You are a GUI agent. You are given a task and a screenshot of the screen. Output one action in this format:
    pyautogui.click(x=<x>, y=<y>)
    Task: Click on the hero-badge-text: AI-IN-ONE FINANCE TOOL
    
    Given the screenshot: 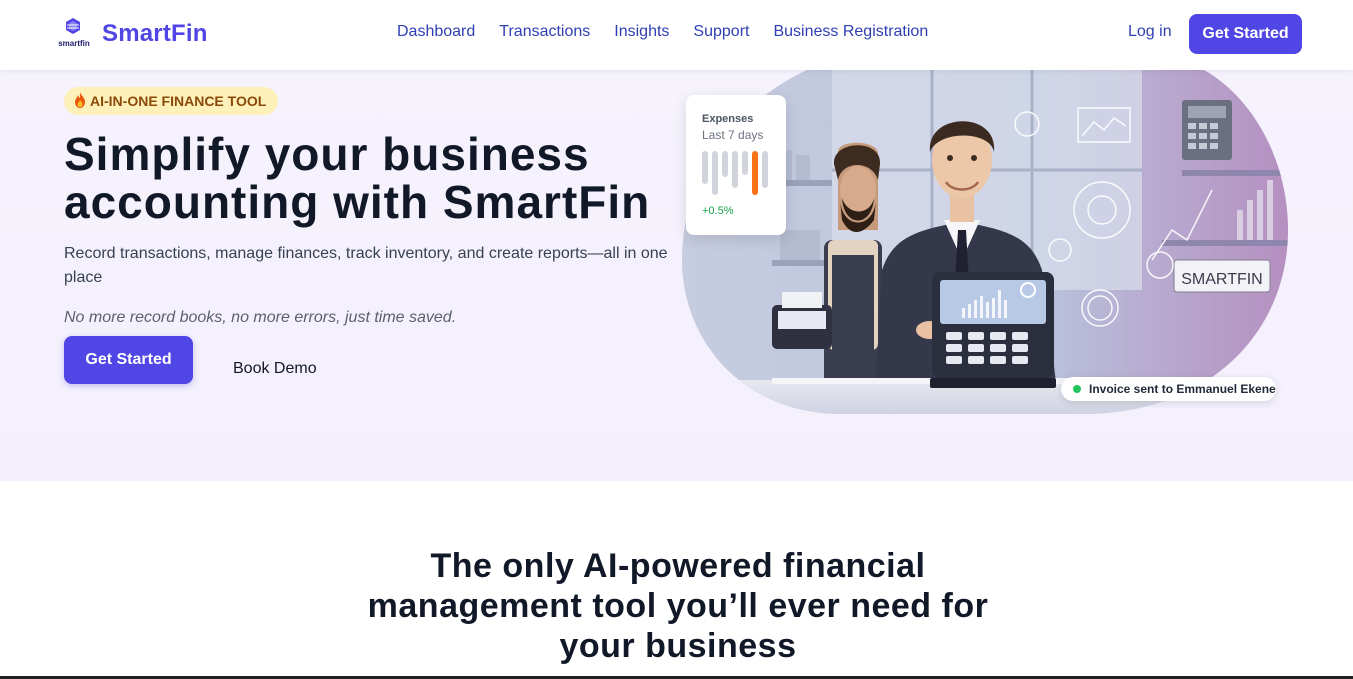 What is the action you would take?
    pyautogui.click(x=178, y=101)
    